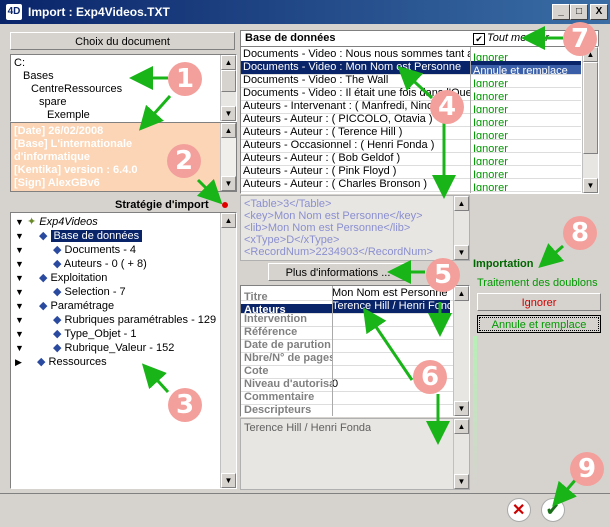 The height and width of the screenshot is (527, 610). What do you see at coordinates (447, 107) in the screenshot?
I see `annotation-badge-4: 4` at bounding box center [447, 107].